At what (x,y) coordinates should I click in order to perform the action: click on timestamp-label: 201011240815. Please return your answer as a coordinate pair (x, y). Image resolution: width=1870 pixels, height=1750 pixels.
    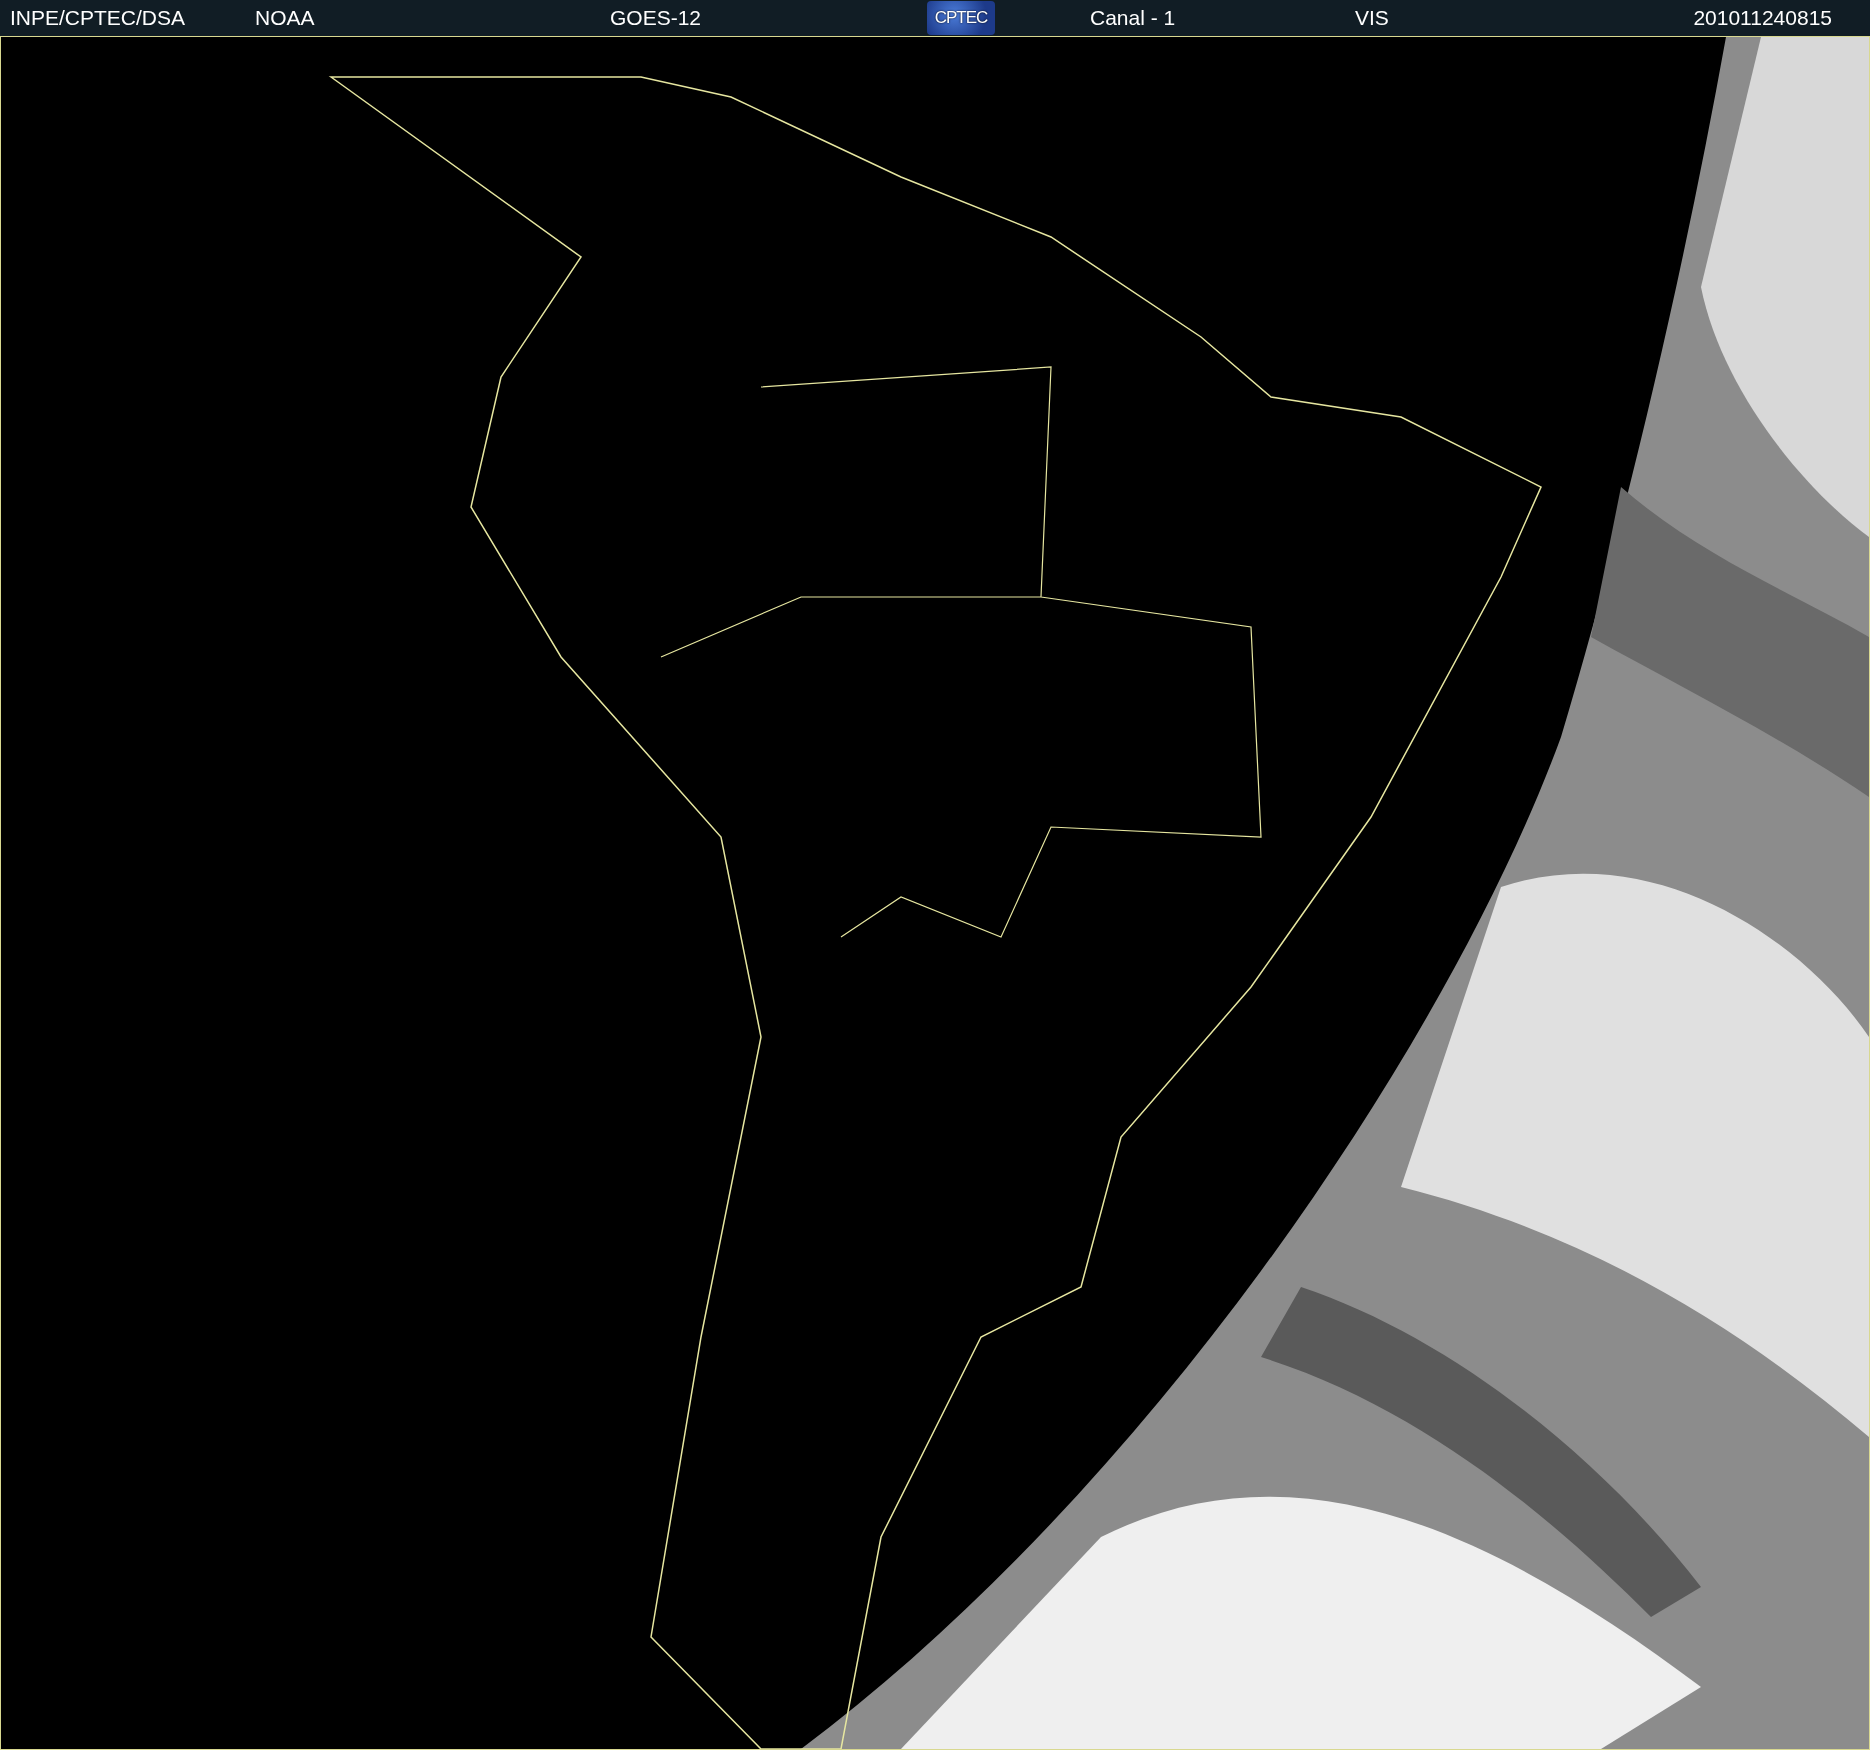
    Looking at the image, I should click on (1763, 18).